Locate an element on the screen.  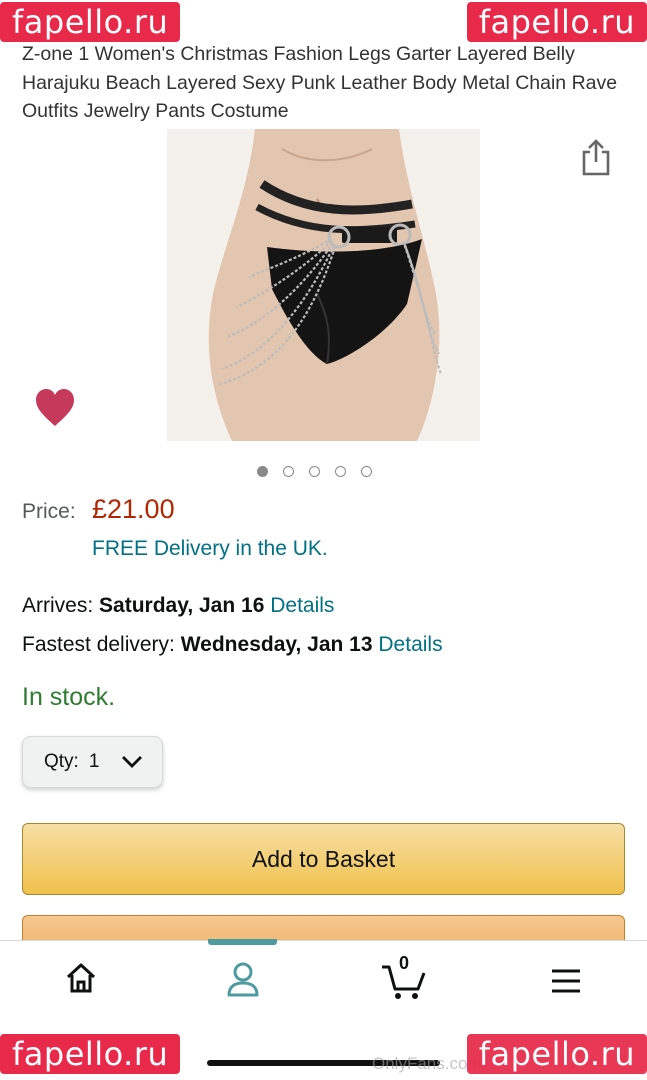
quantity-select: Qty: 1 is located at coordinates (92, 762).